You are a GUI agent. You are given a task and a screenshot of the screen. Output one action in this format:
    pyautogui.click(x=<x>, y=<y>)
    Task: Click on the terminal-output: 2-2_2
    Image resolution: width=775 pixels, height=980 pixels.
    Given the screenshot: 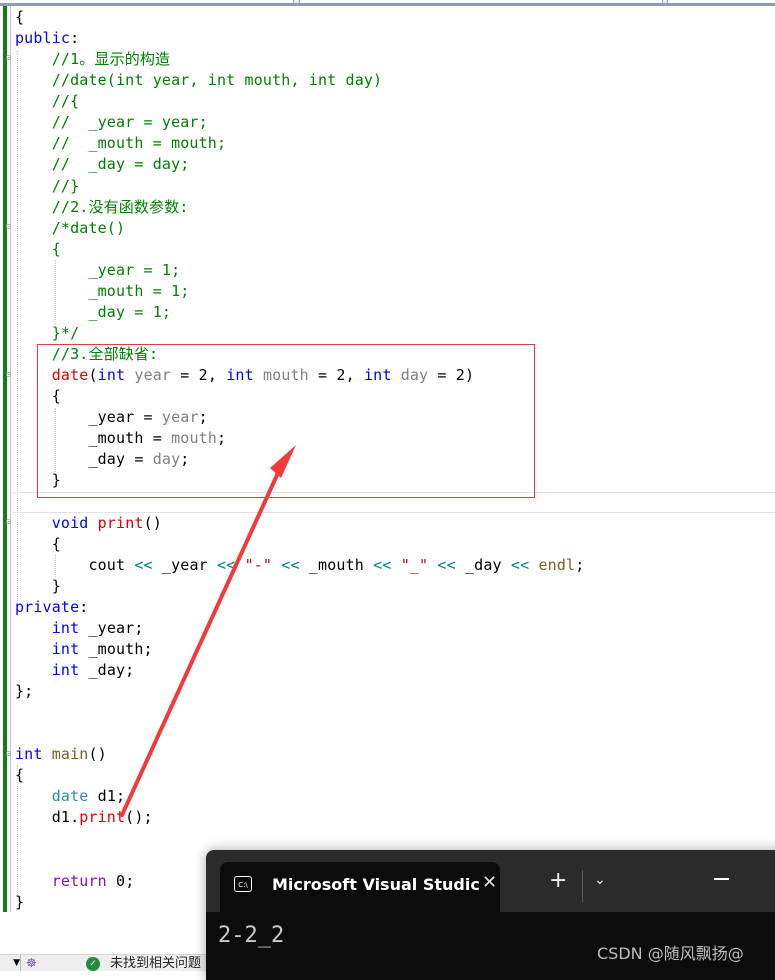 What is the action you would take?
    pyautogui.click(x=251, y=935)
    